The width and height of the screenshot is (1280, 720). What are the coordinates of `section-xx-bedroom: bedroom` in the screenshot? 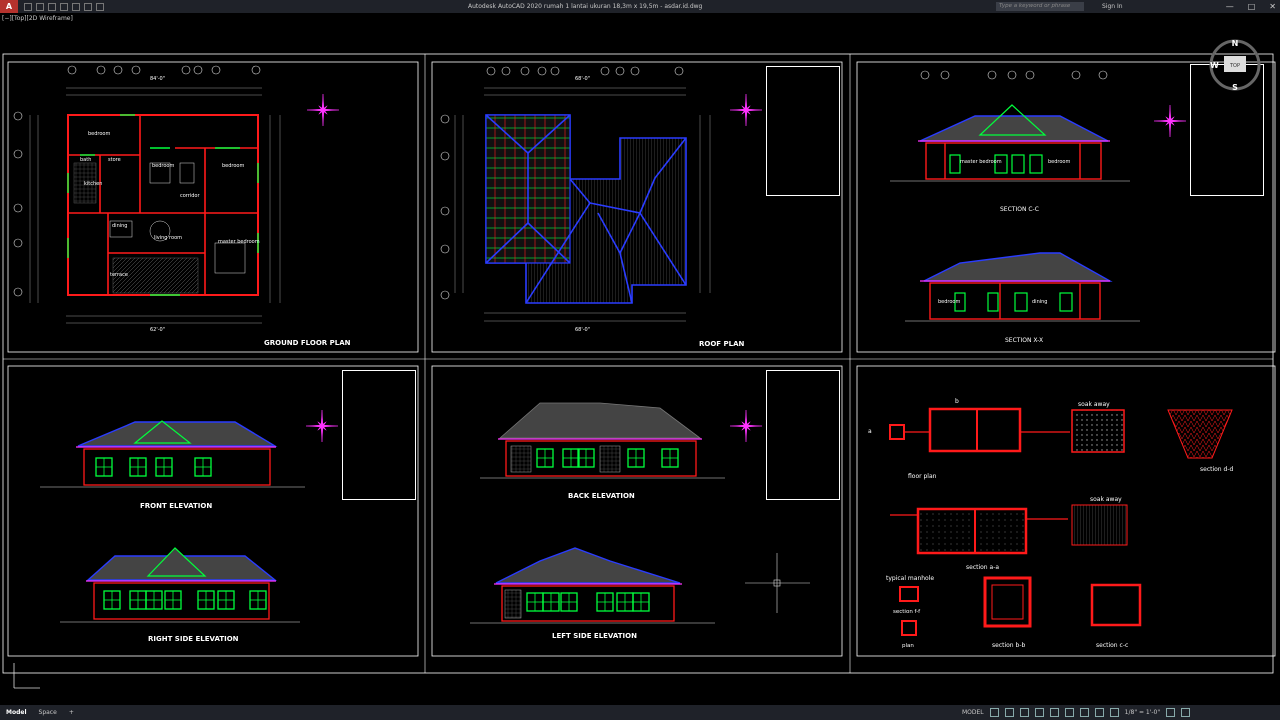 It's located at (949, 302).